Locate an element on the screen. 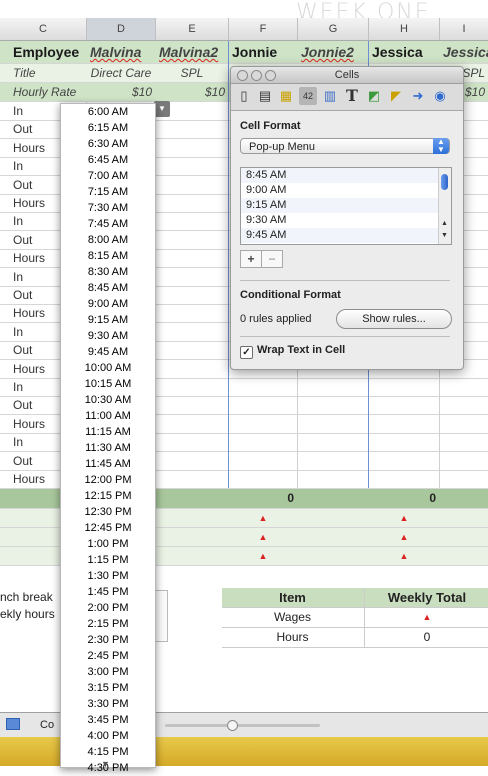  scroll-thumb is located at coordinates (444, 182).